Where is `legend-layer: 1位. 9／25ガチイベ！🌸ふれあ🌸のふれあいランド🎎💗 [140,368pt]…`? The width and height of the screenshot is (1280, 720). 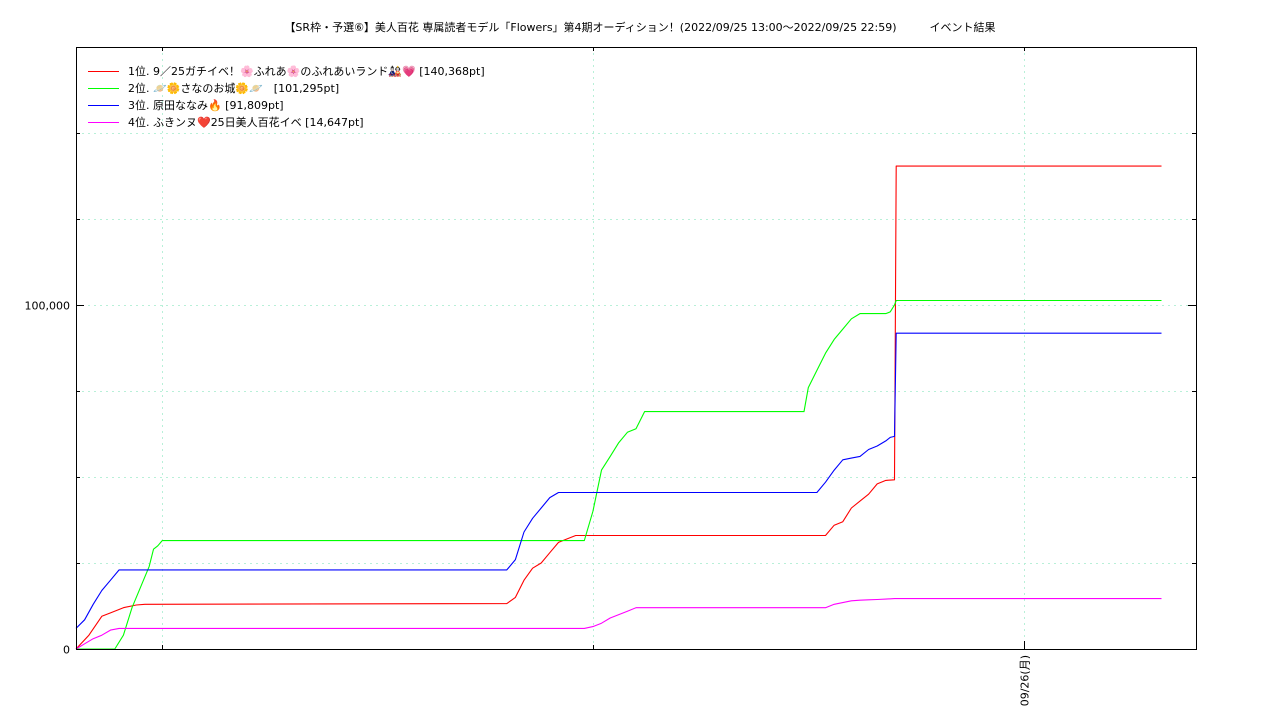 legend-layer: 1位. 9／25ガチイベ！🌸ふれあ🌸のふれあいランド🎎💗 [140,368pt]… is located at coordinates (286, 96).